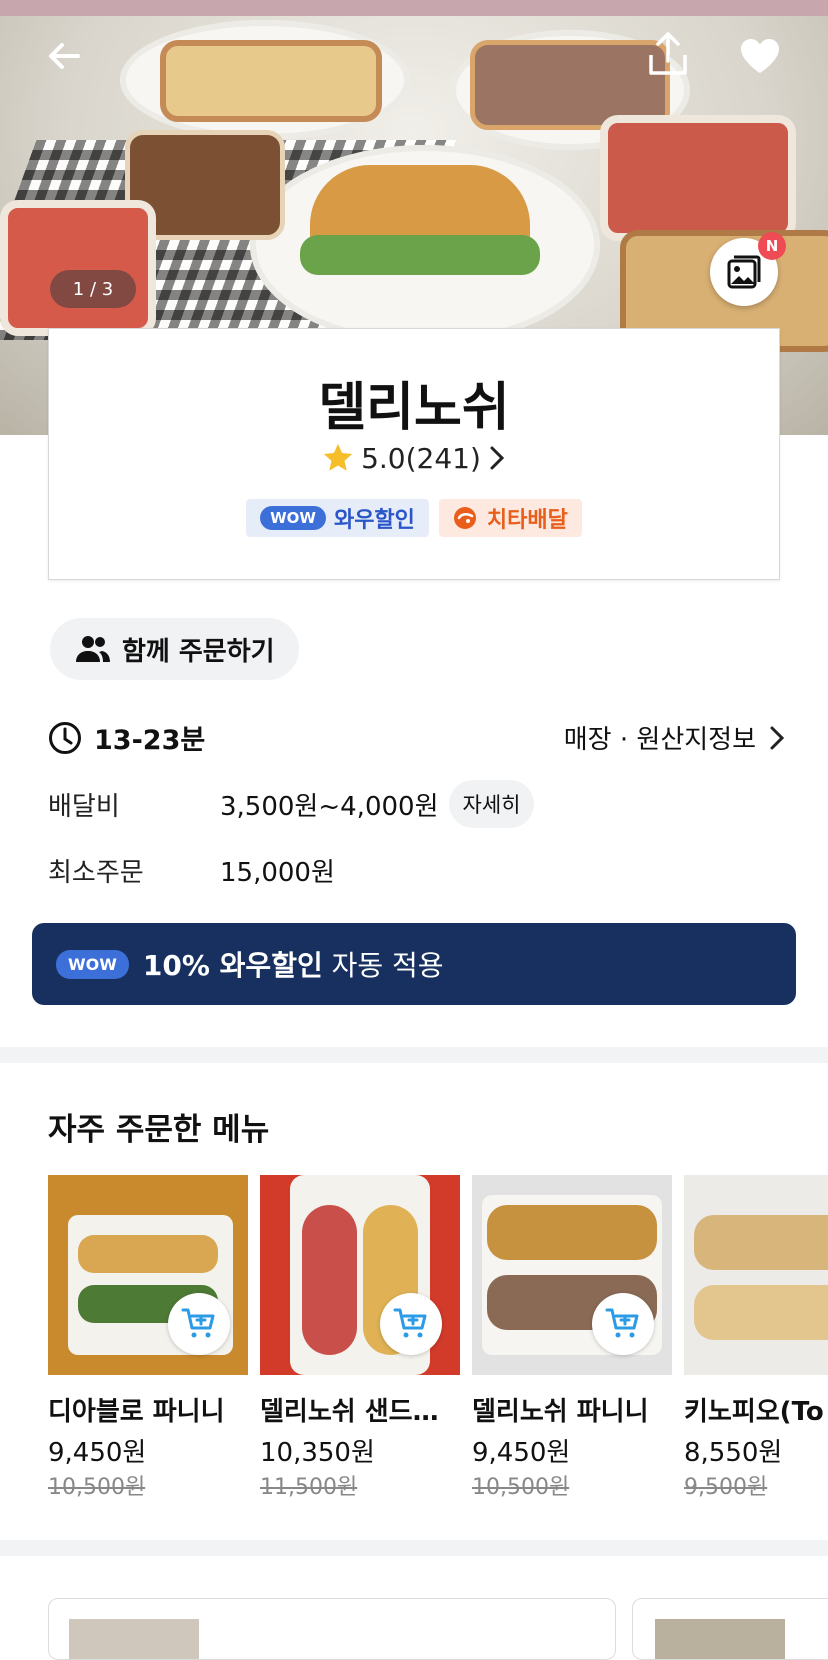 Image resolution: width=828 pixels, height=1660 pixels. I want to click on heart-icon, so click(760, 56).